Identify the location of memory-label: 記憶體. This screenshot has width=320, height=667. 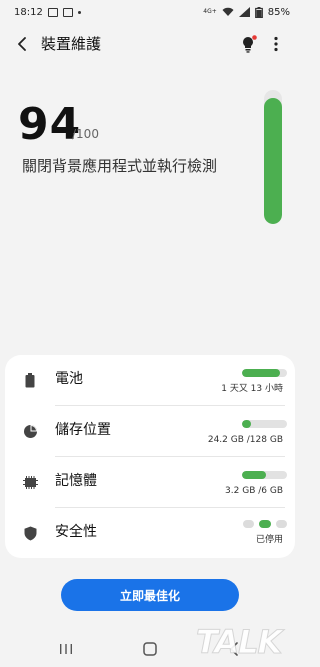
(76, 481).